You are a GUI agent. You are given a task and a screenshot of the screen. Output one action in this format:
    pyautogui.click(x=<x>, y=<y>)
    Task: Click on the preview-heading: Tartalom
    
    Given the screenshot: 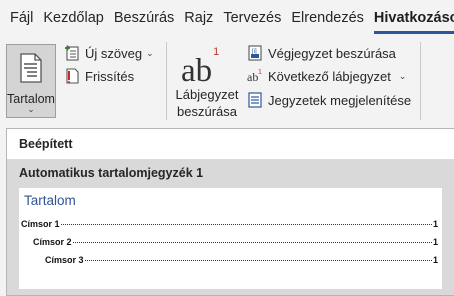 What is the action you would take?
    pyautogui.click(x=50, y=200)
    